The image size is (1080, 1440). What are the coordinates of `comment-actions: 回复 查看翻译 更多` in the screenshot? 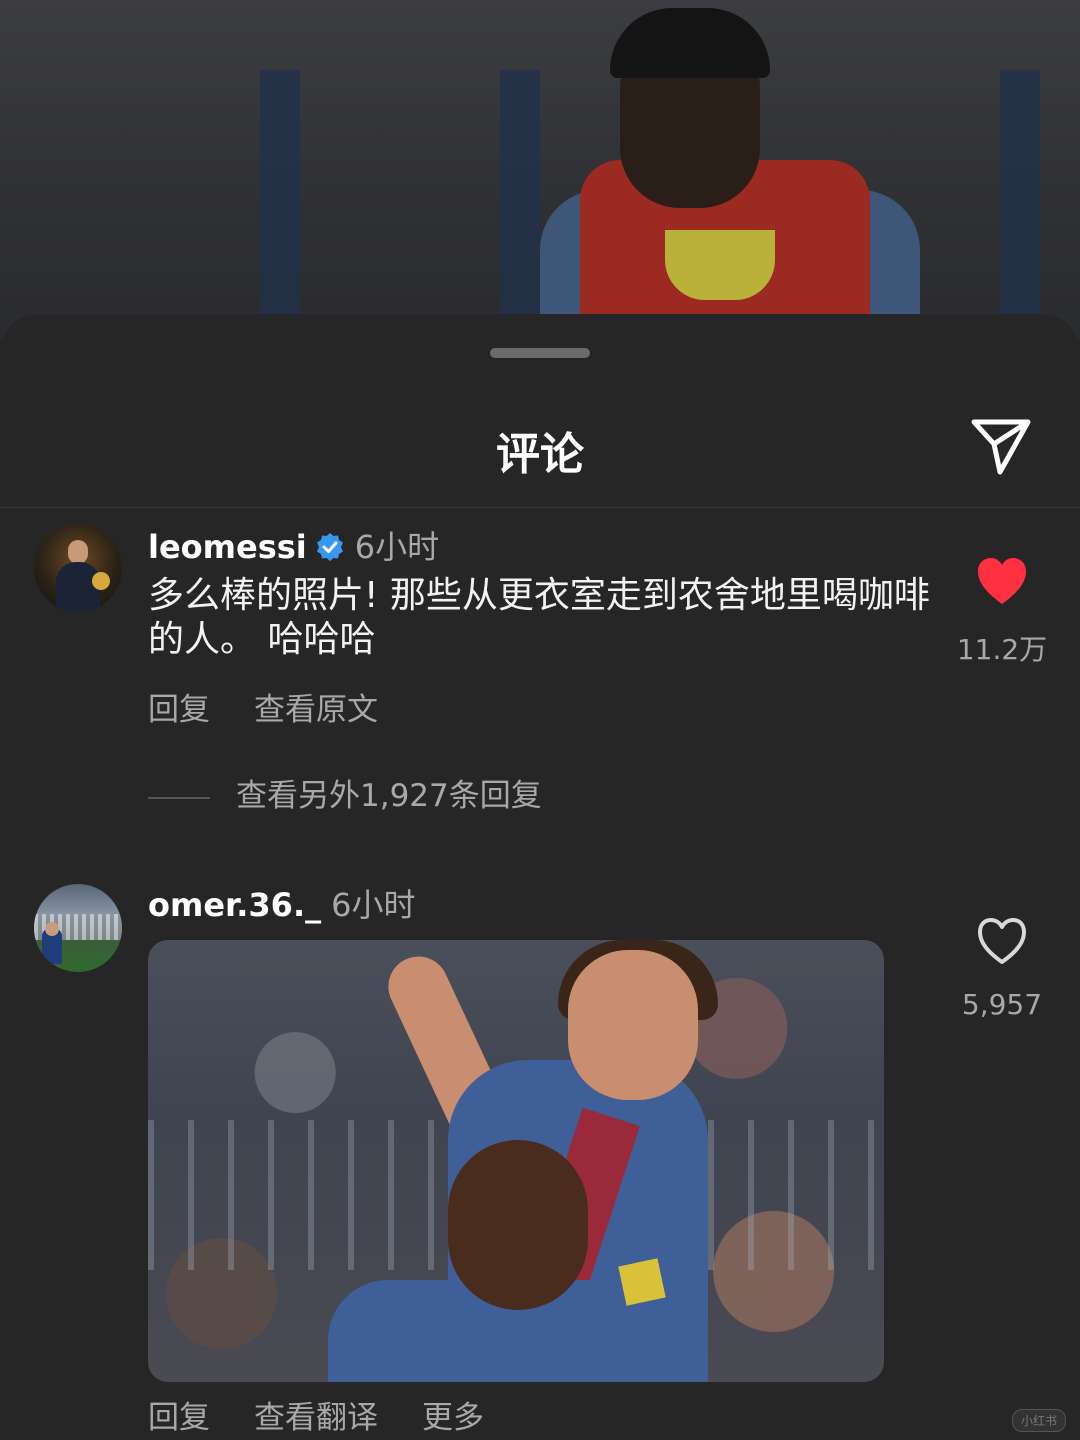 It's located at (338, 1414).